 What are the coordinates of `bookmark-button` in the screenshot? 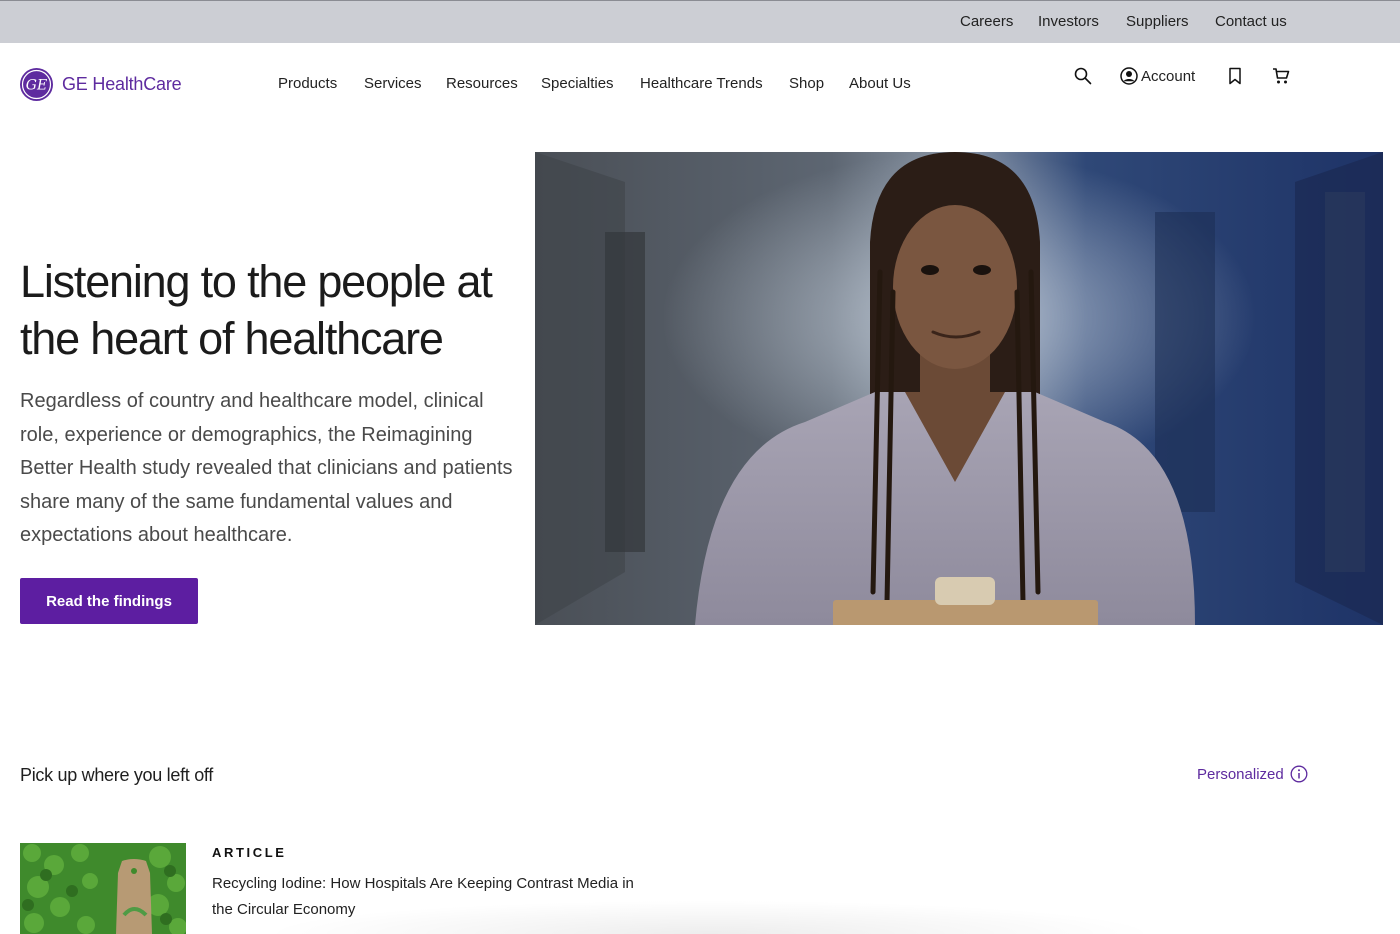 It's located at (1235, 76).